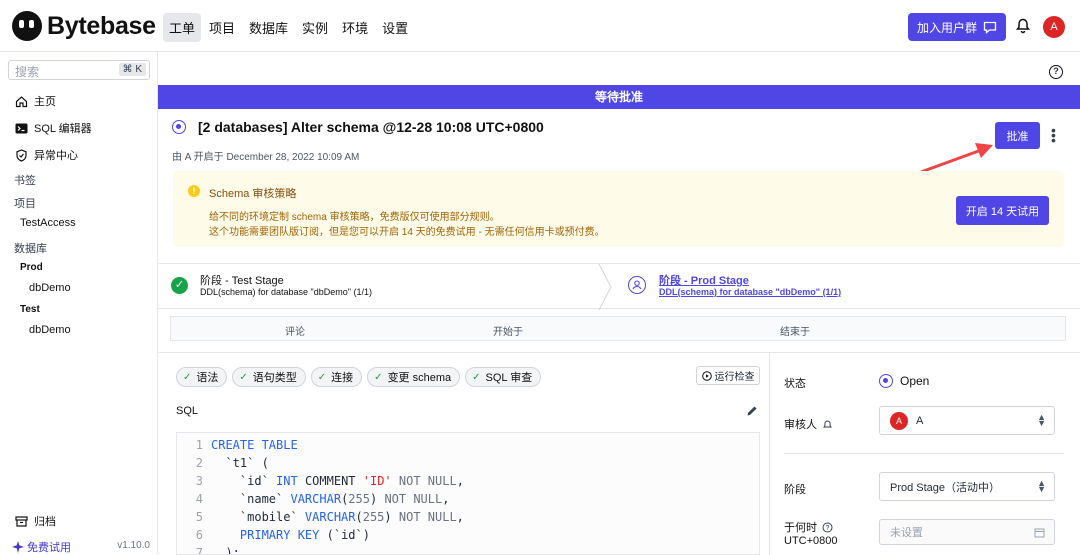 The image size is (1080, 555). I want to click on nav-item-projects: 项目, so click(222, 27).